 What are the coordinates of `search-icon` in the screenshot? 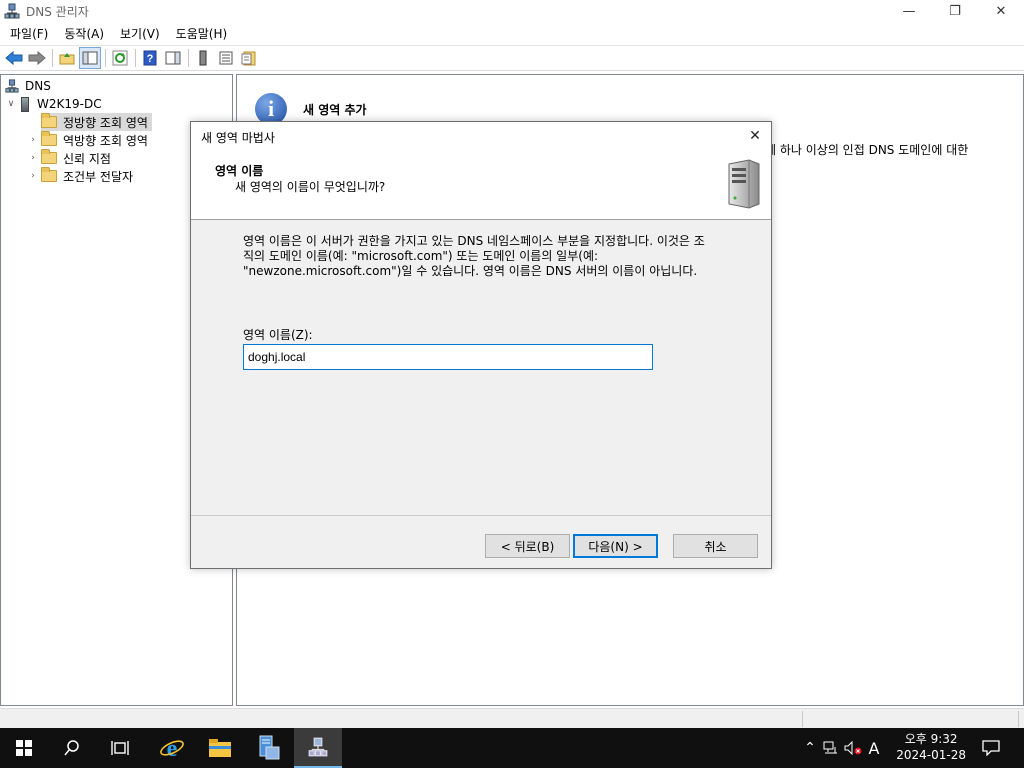 It's located at (72, 748).